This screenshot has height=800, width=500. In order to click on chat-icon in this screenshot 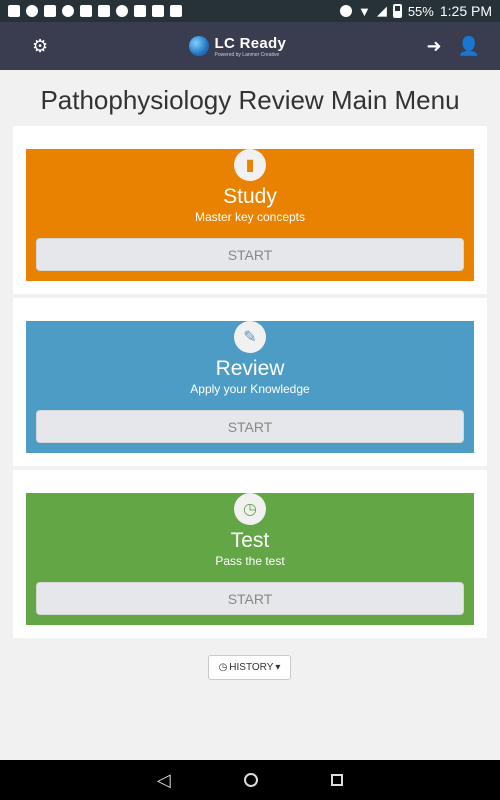, I will do `click(68, 11)`.